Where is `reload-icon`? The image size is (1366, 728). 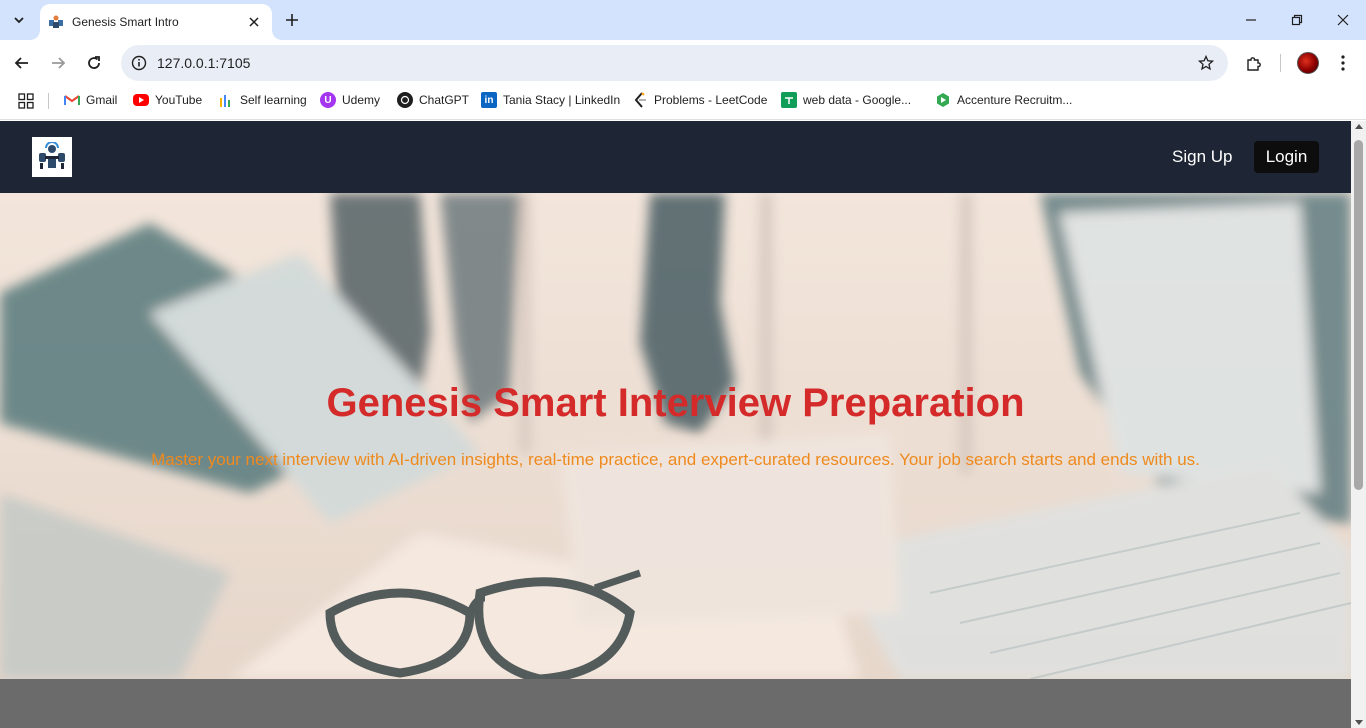
reload-icon is located at coordinates (94, 62).